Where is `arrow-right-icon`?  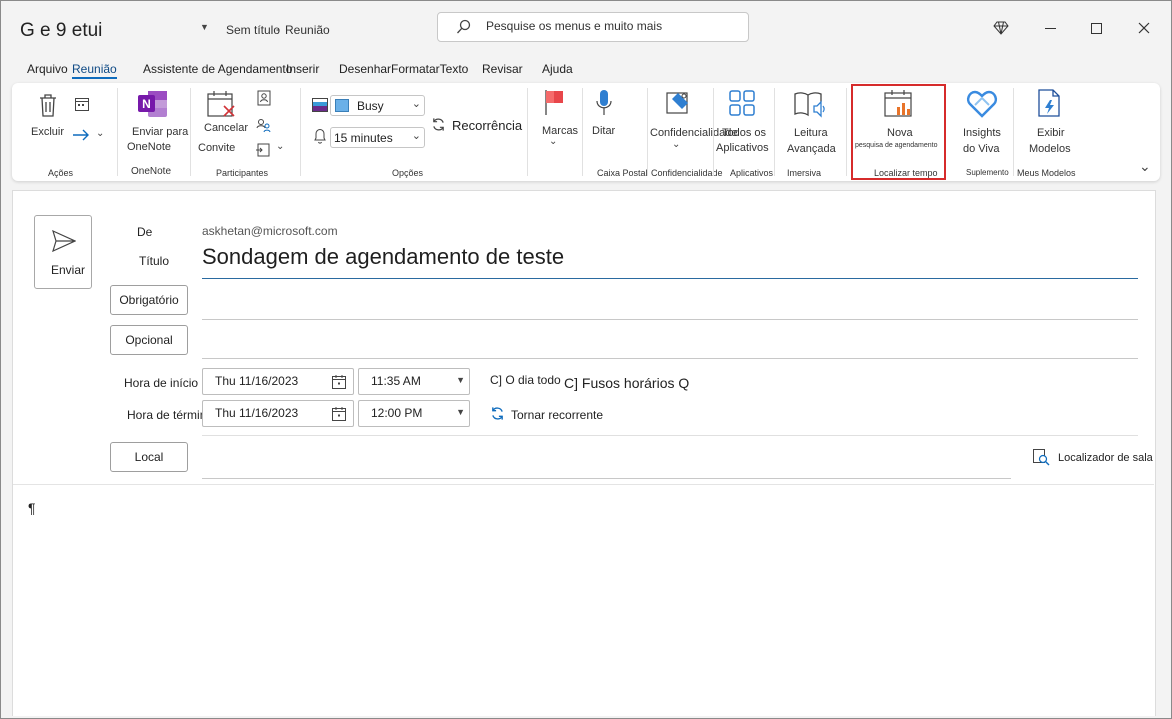 arrow-right-icon is located at coordinates (81, 135).